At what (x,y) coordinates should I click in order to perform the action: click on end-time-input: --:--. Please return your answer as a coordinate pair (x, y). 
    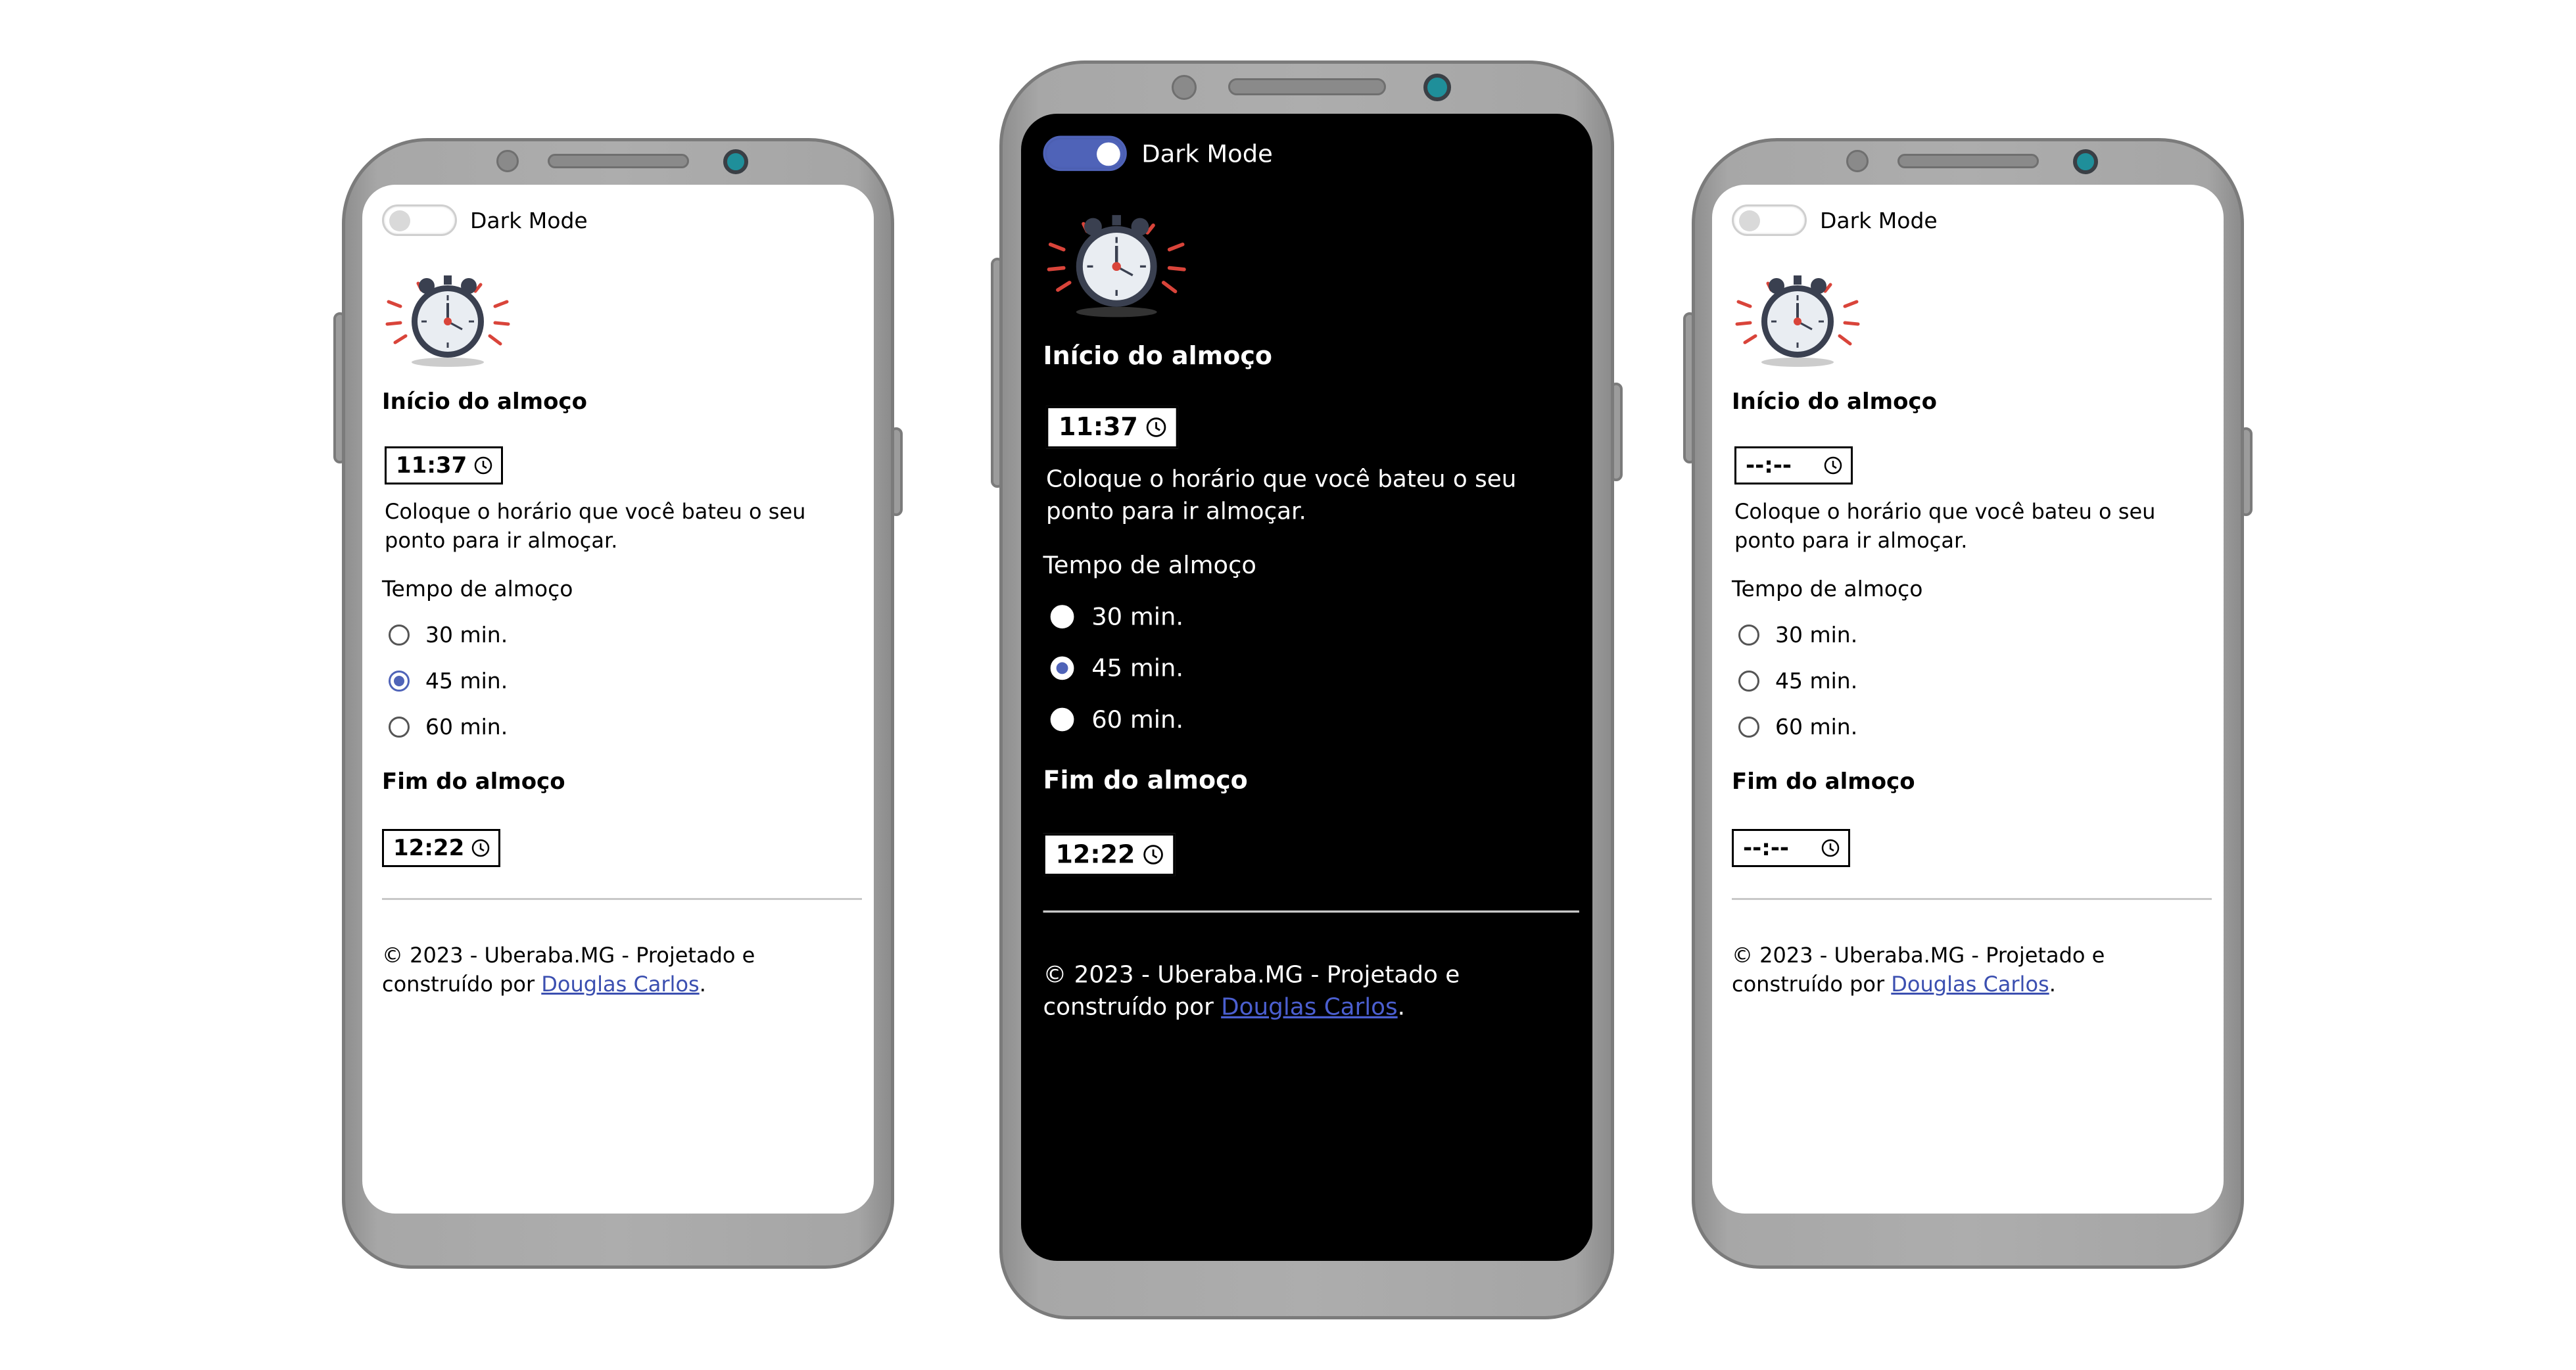
    Looking at the image, I should click on (1791, 848).